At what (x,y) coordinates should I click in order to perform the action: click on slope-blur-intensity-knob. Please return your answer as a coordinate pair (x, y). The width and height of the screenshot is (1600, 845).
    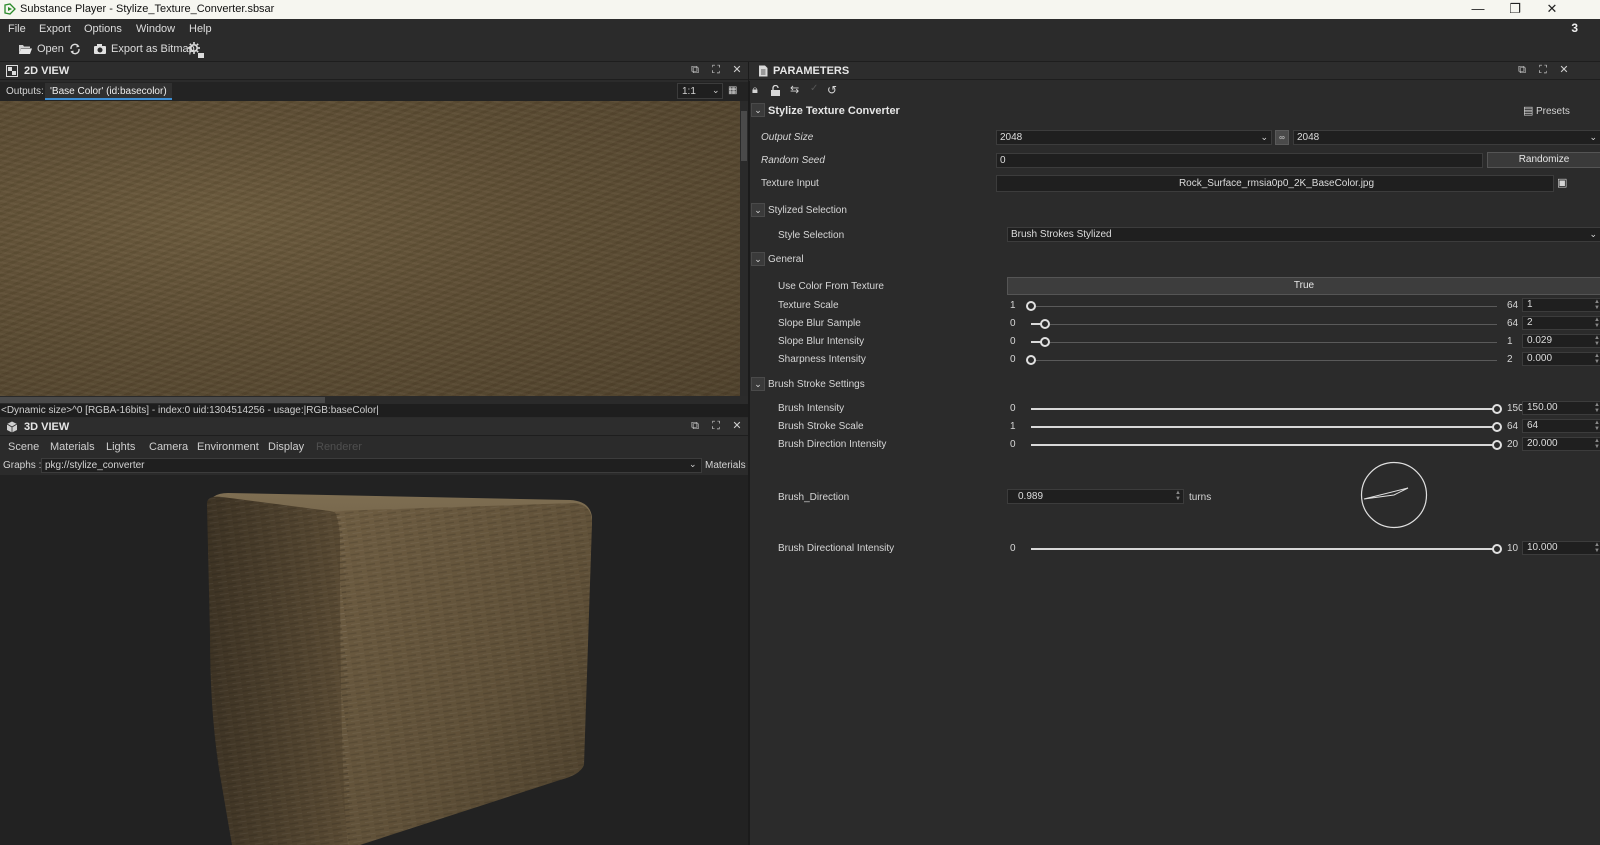
    Looking at the image, I should click on (1044, 342).